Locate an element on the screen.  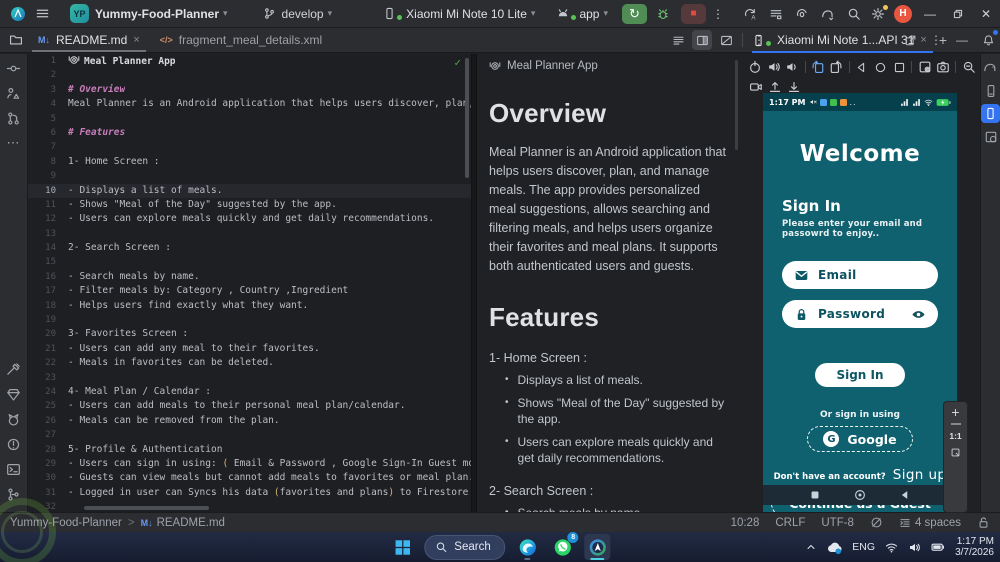
editor-line-16: 16- Search meals by name. is located at coordinates (249, 277).